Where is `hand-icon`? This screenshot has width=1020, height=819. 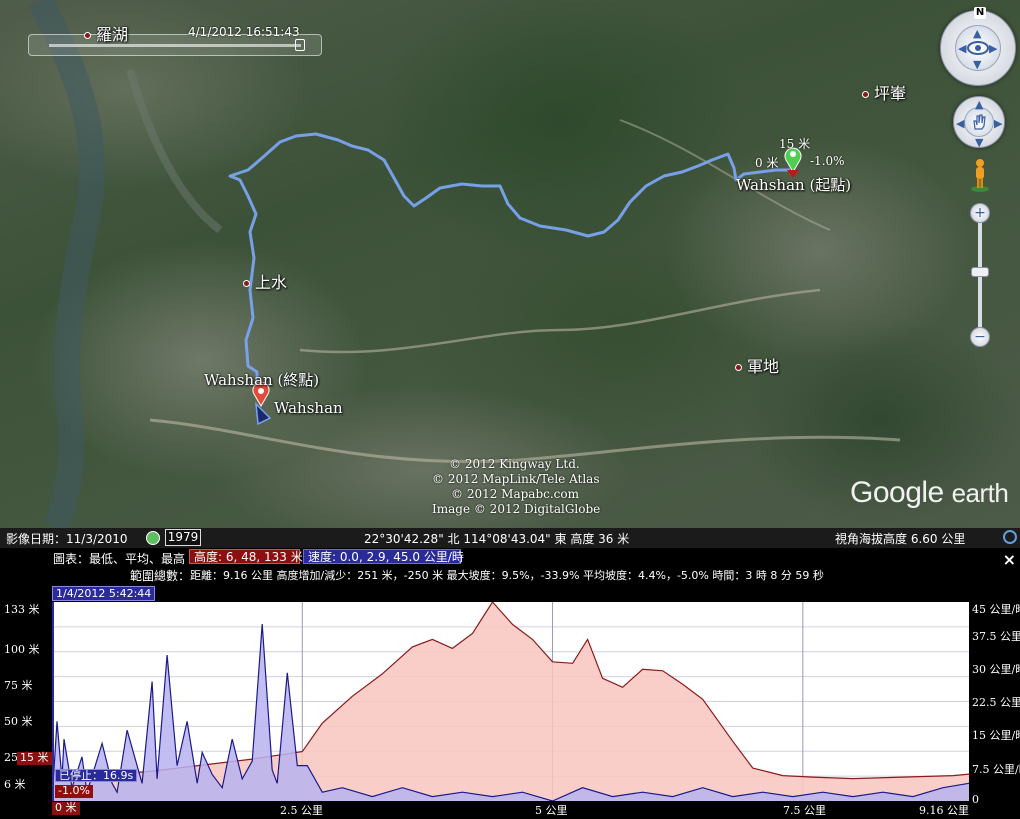 hand-icon is located at coordinates (979, 122).